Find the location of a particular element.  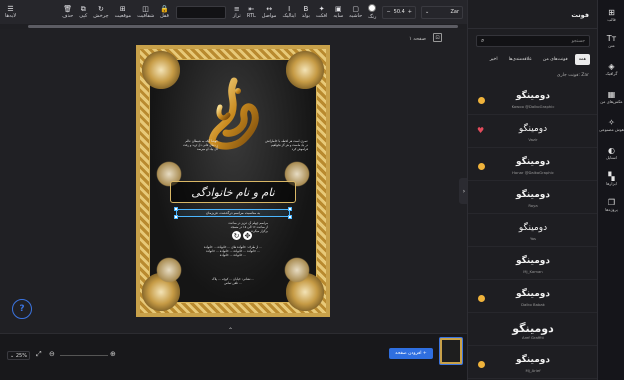

opacity-button: ◫ شفافیت is located at coordinates (145, 12).